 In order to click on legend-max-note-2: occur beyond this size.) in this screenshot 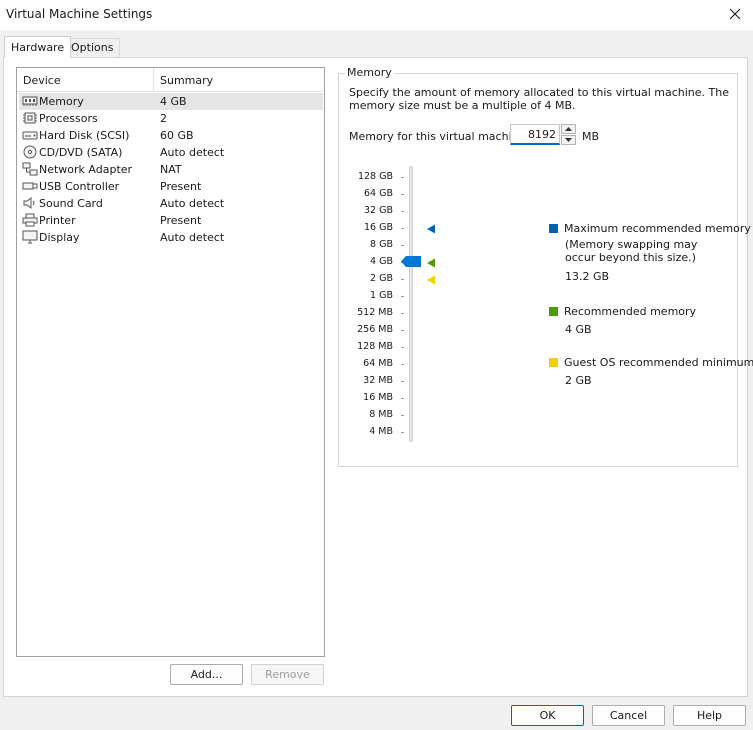, I will do `click(630, 257)`.